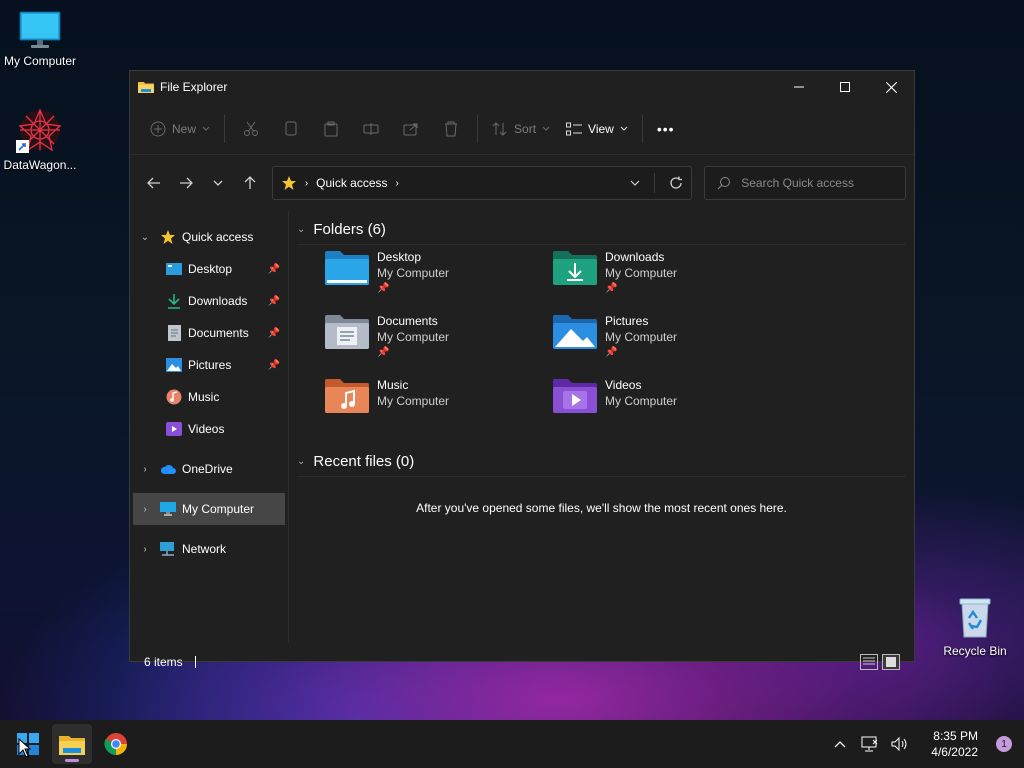  I want to click on nav-item-label: Downloads, so click(218, 301).